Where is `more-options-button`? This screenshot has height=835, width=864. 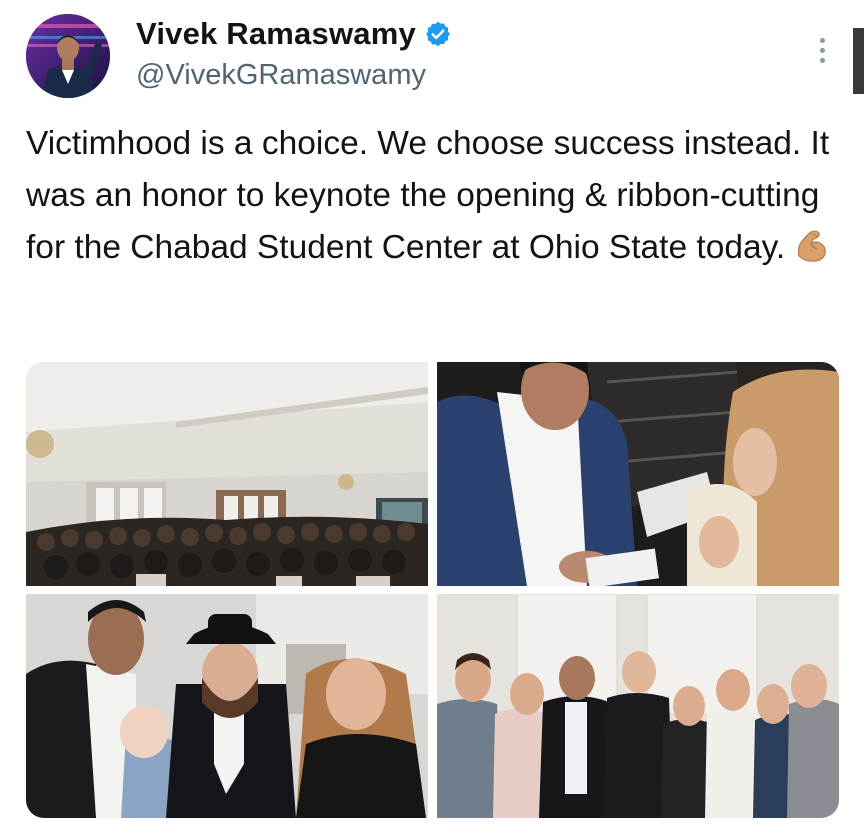 more-options-button is located at coordinates (822, 50).